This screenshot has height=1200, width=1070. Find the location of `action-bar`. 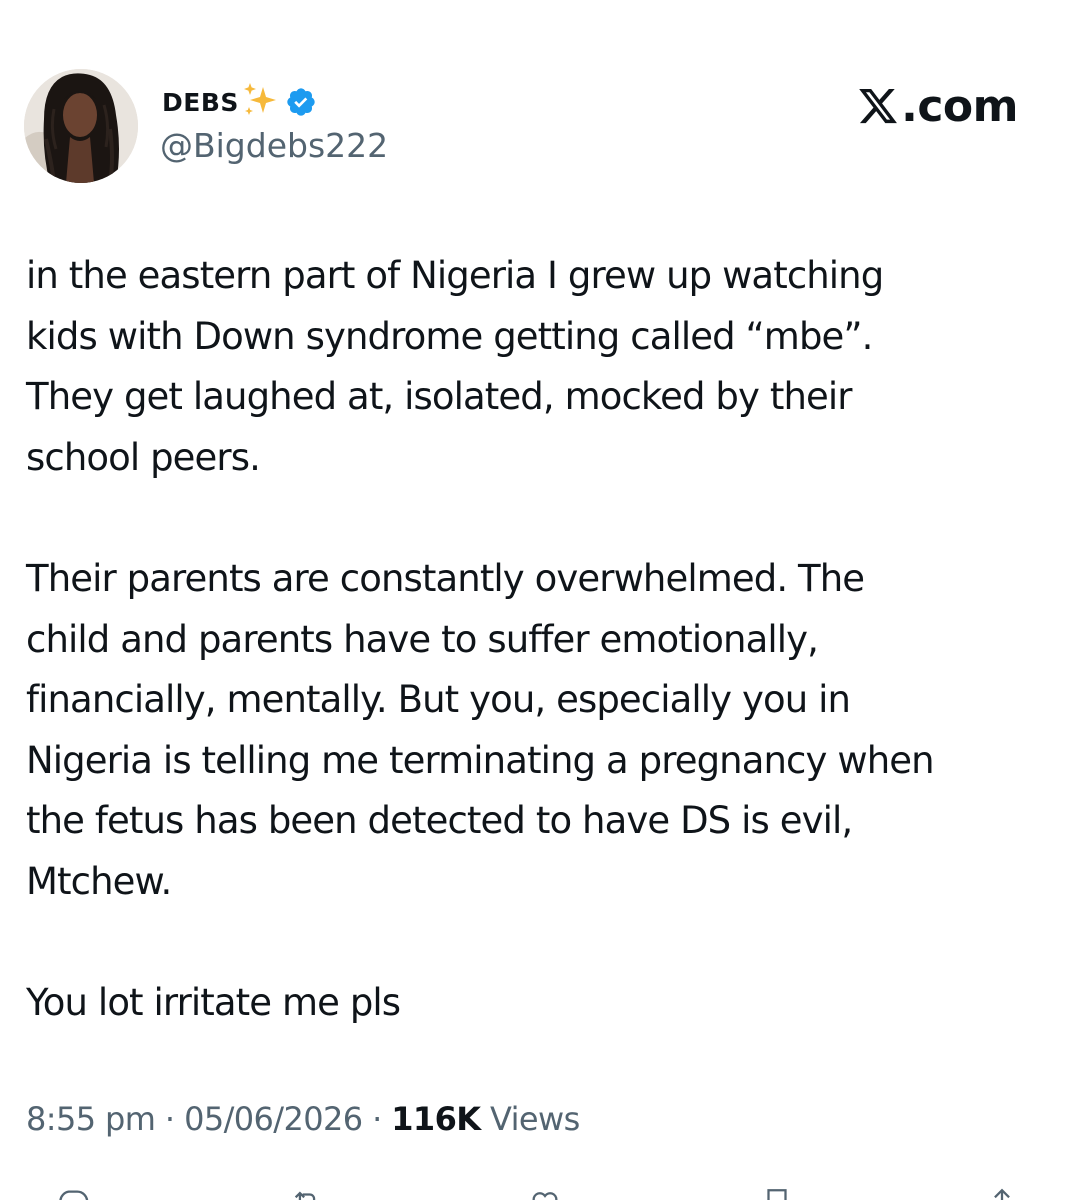

action-bar is located at coordinates (535, 1193).